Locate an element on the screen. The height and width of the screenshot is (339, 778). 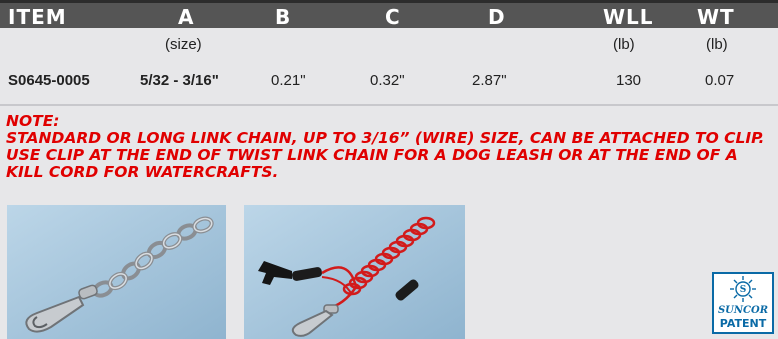
cell-wt: 0.07 is located at coordinates (720, 80).